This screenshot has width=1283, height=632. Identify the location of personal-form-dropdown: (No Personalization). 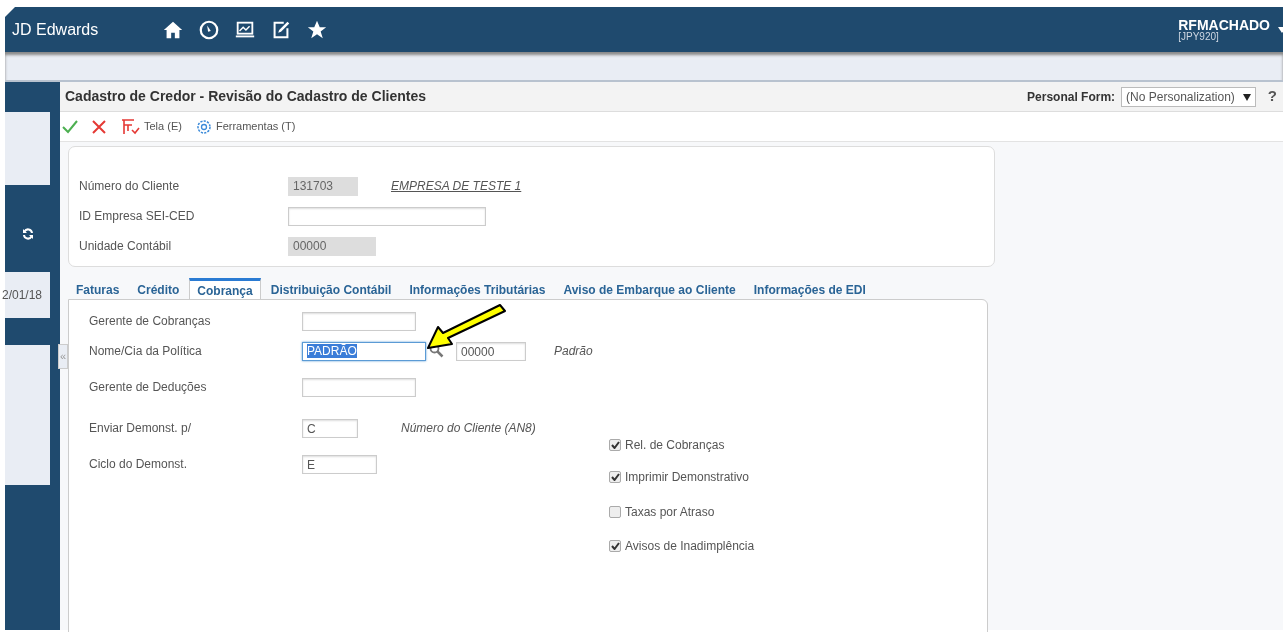
(1188, 96).